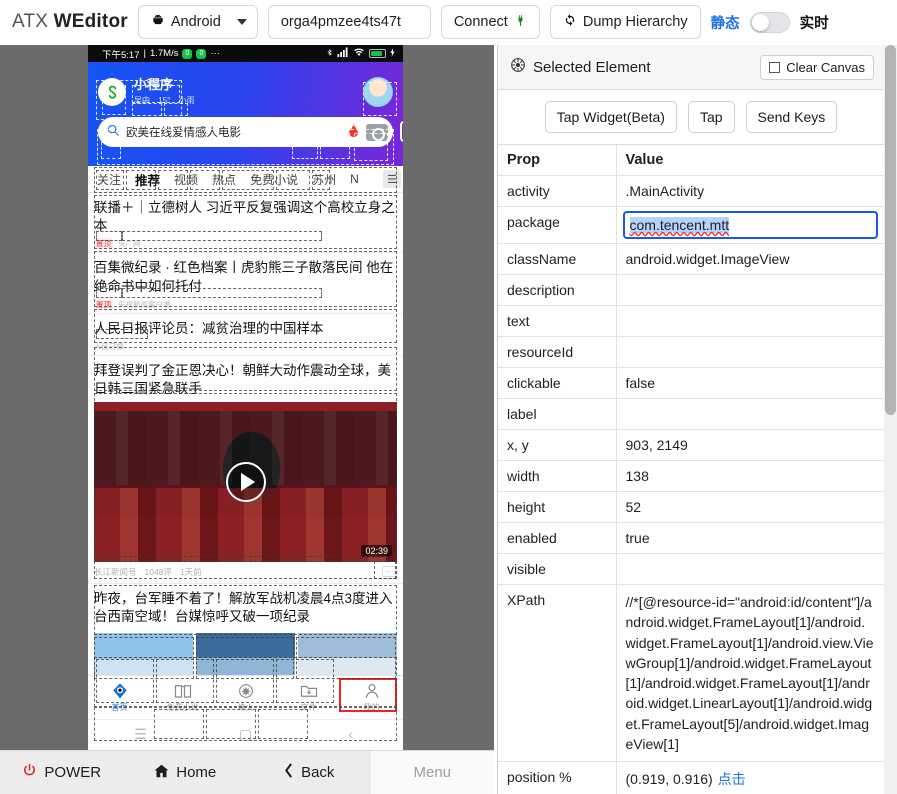 This screenshot has height=794, width=897. I want to click on prop-value: true, so click(750, 538).